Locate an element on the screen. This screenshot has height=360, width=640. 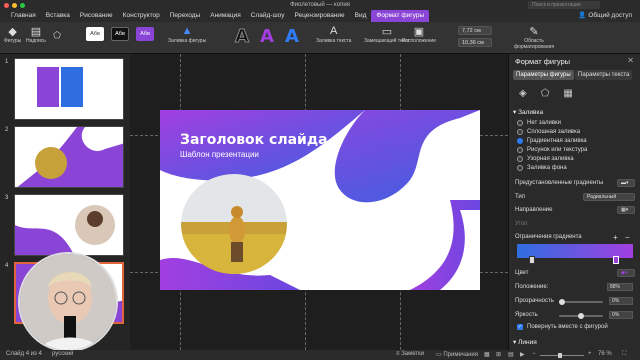
tab-slideshow: Слайд-шоу is located at coordinates (268, 16).